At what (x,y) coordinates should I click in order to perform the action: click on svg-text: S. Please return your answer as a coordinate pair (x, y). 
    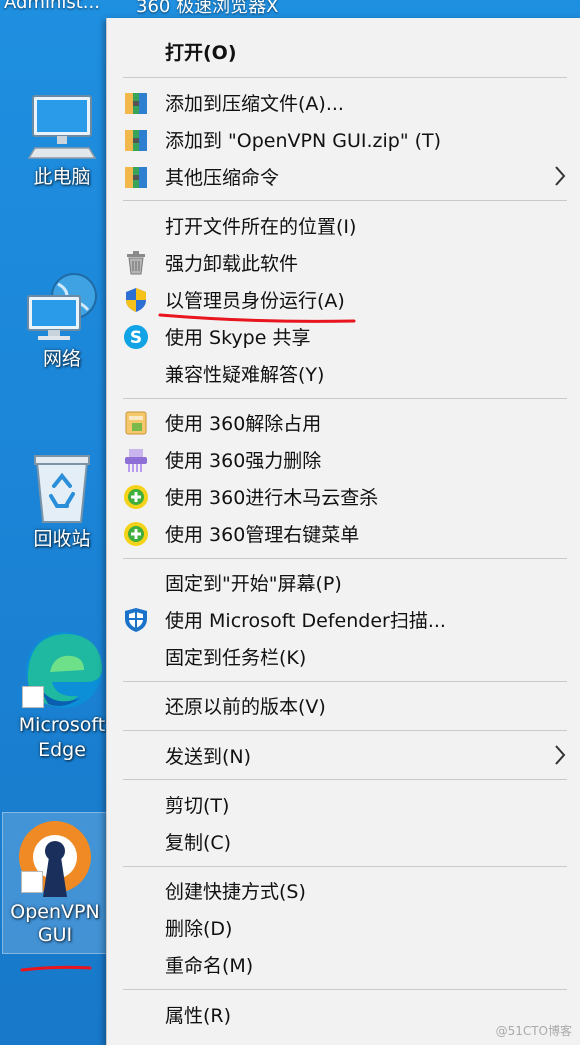
    Looking at the image, I should click on (136, 338).